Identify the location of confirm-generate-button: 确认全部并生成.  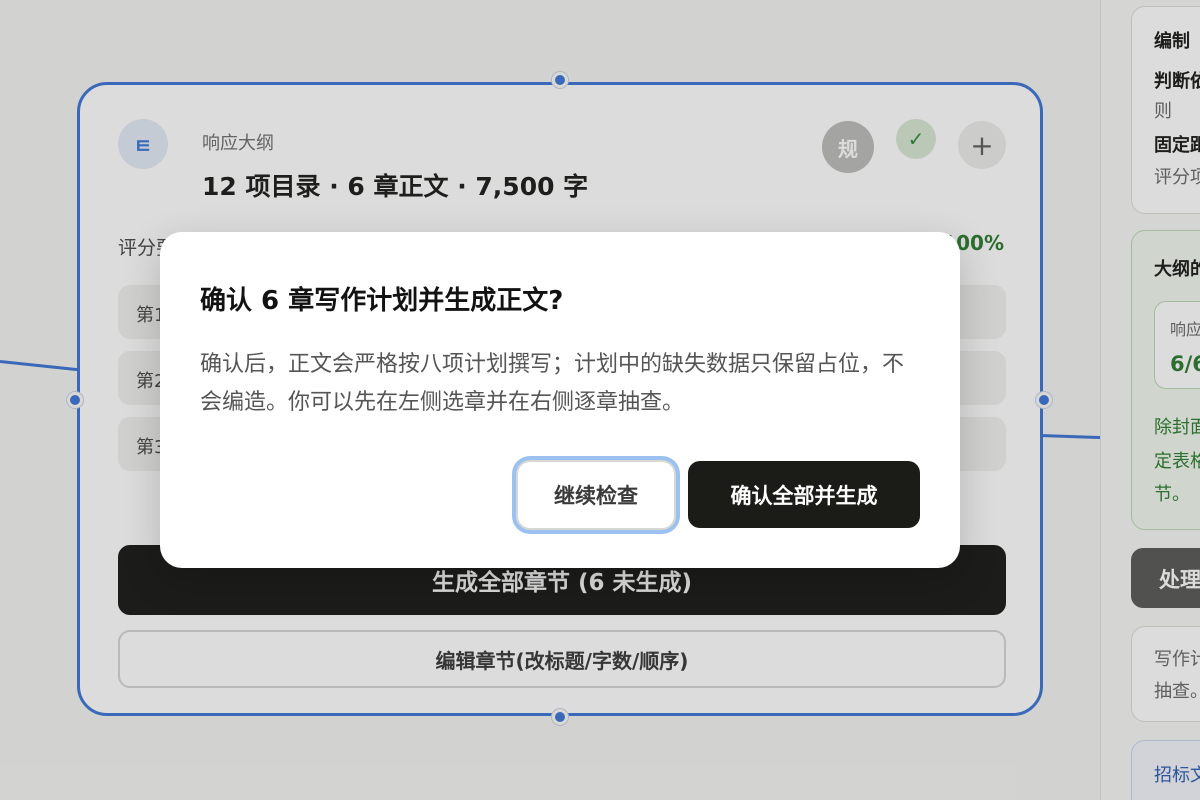
(804, 494).